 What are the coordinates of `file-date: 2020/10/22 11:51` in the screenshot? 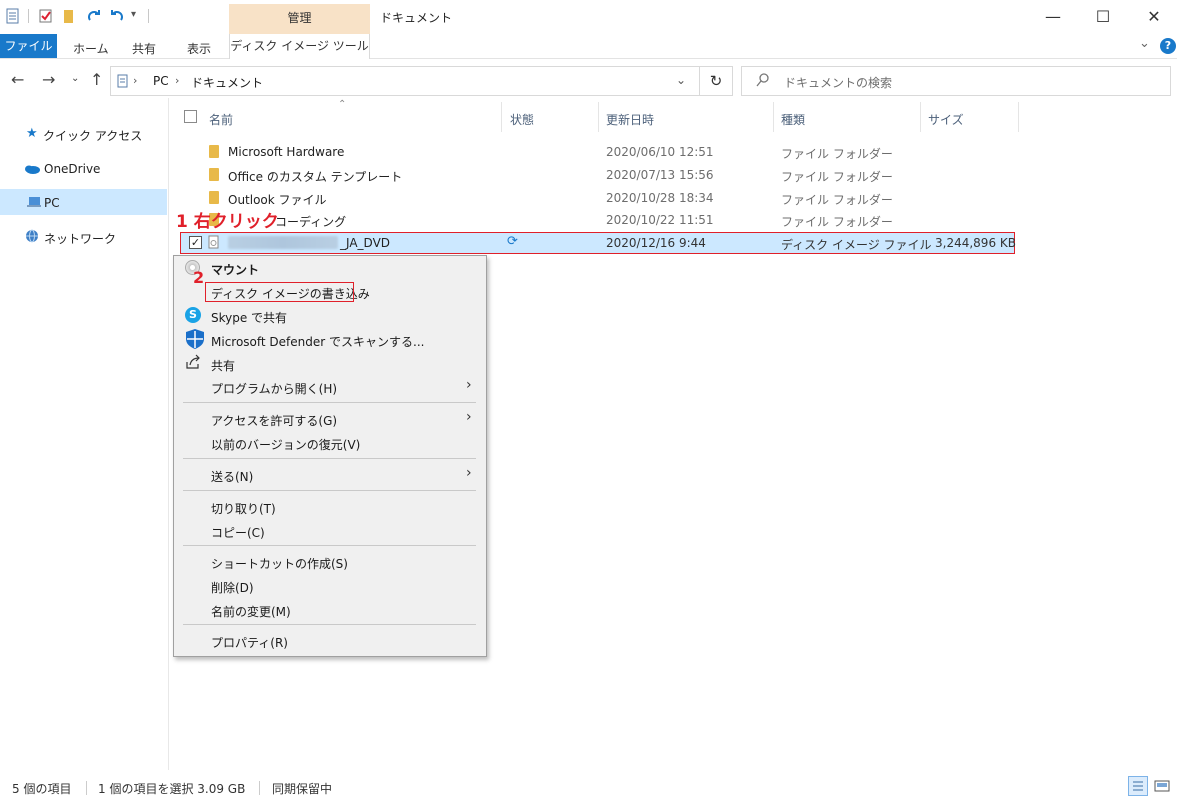 It's located at (660, 220).